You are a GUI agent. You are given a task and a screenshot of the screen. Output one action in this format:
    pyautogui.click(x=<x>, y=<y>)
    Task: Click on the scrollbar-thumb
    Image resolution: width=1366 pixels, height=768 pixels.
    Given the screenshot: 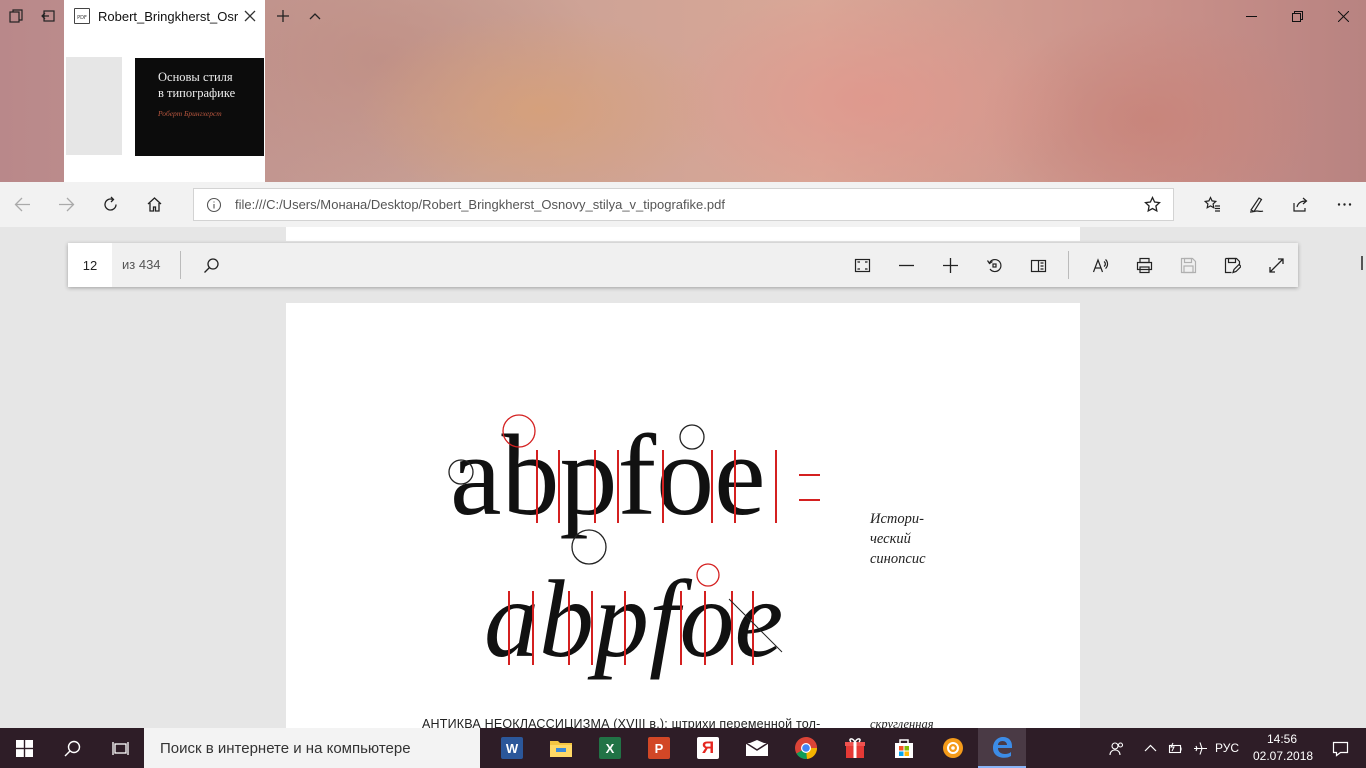 What is the action you would take?
    pyautogui.click(x=1362, y=263)
    